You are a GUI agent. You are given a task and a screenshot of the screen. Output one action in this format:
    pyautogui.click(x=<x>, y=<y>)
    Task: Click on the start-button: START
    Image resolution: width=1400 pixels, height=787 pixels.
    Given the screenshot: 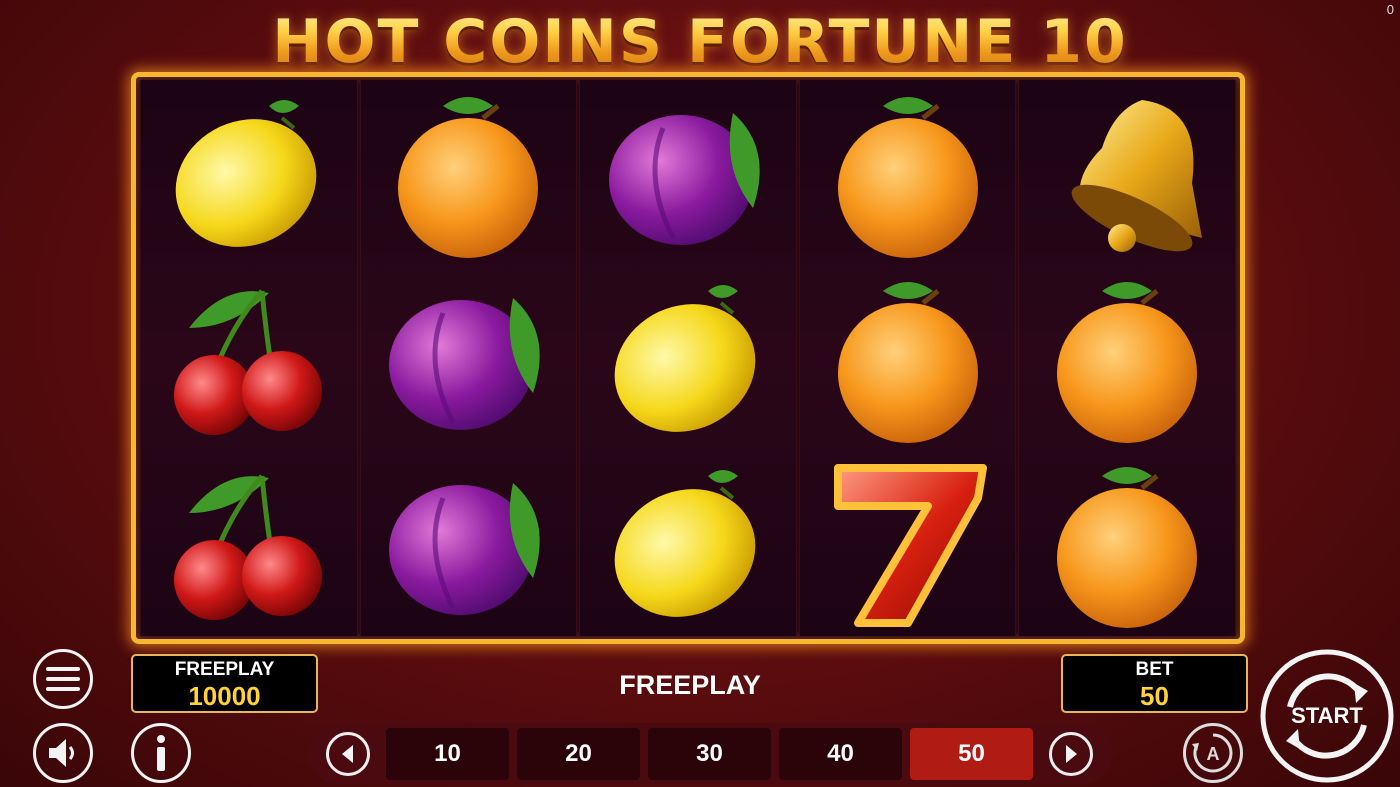 What is the action you would take?
    pyautogui.click(x=1327, y=716)
    